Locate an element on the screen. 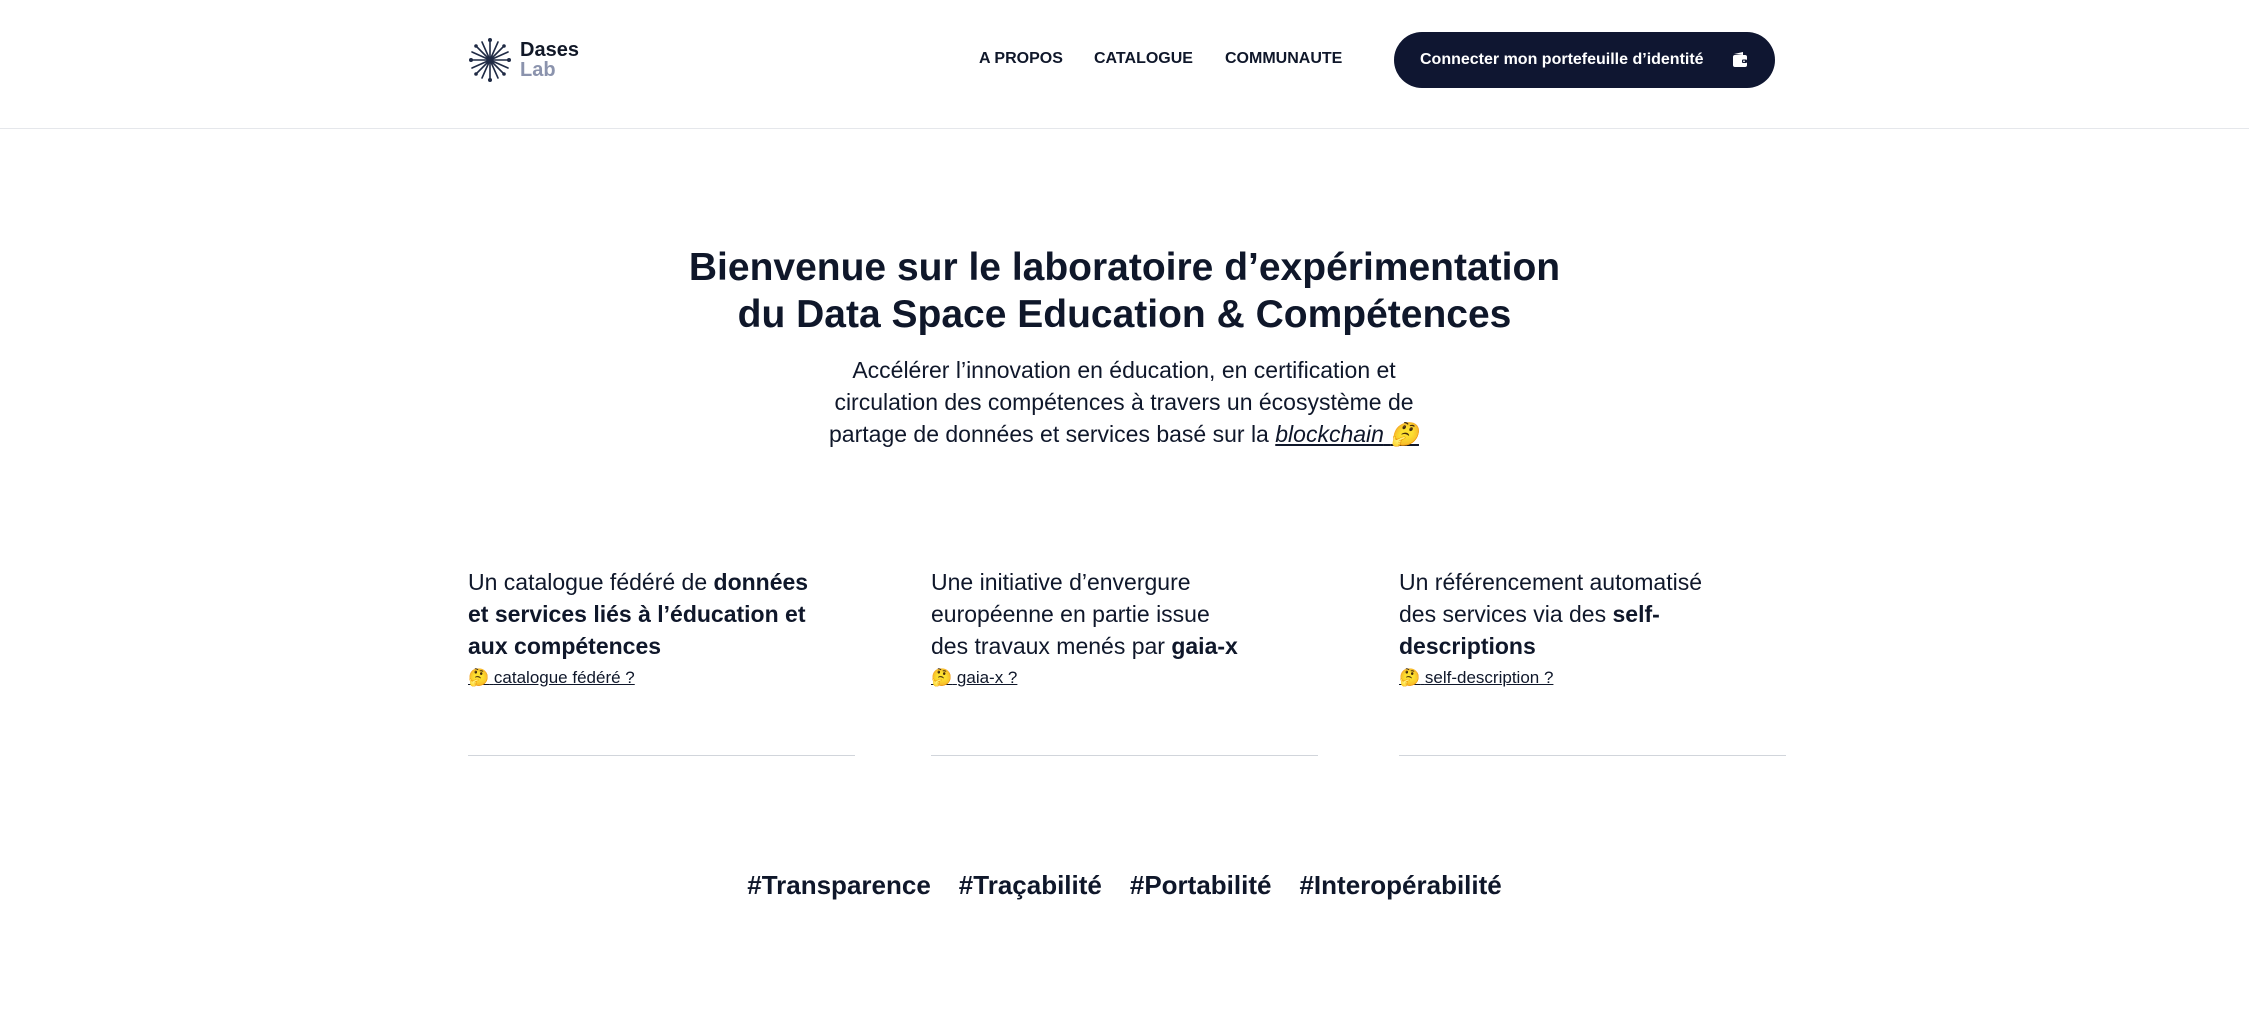  feature-text-part: des travaux menés par is located at coordinates (1051, 646).